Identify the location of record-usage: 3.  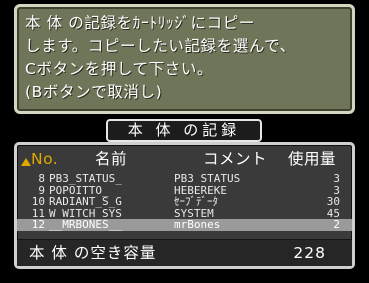
(336, 178).